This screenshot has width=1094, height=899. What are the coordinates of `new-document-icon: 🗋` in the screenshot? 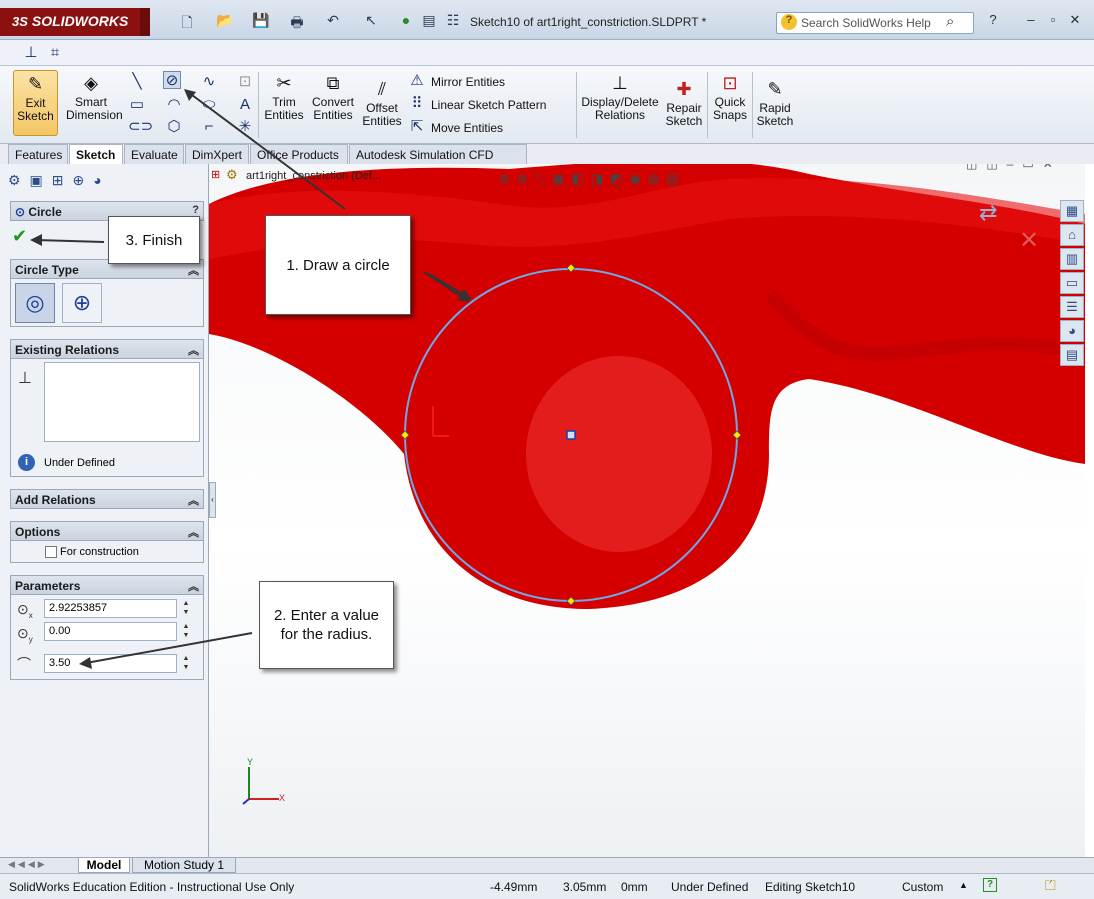 It's located at (187, 22).